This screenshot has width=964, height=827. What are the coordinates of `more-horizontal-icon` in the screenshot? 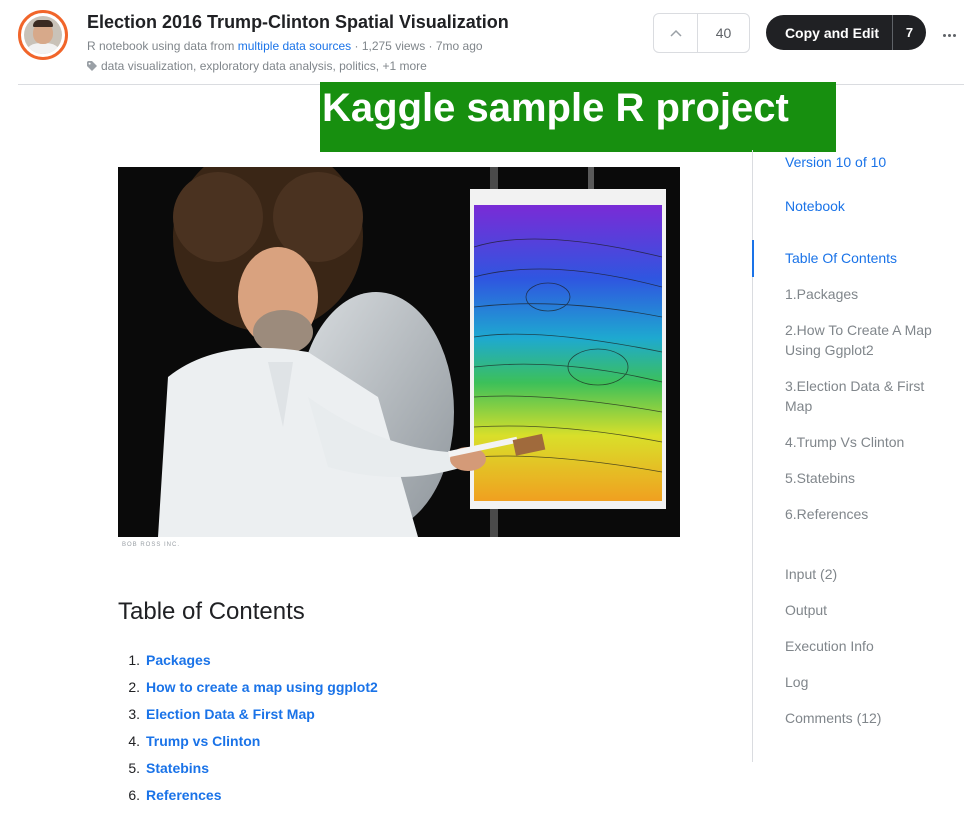 It's located at (949, 35).